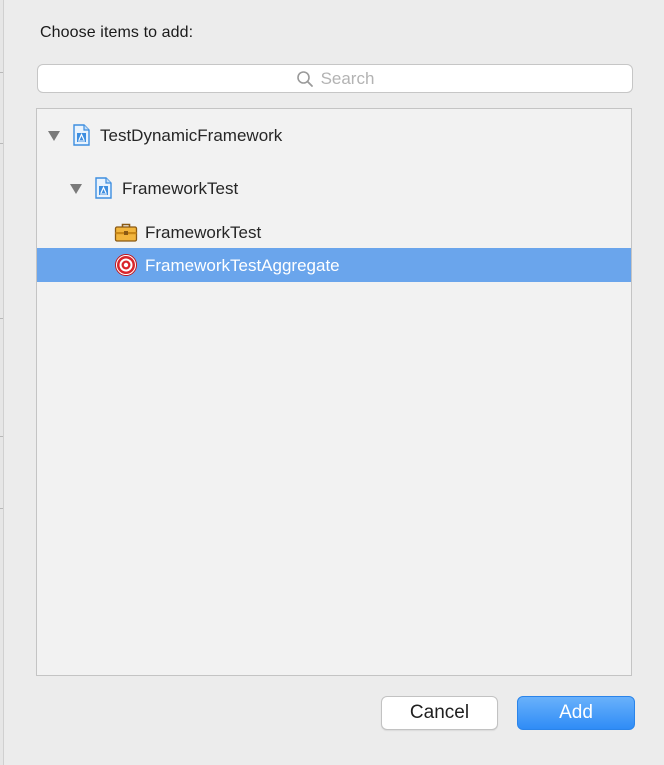 The image size is (664, 765). I want to click on tree-row-framework-target: FrameworkTest, so click(334, 232).